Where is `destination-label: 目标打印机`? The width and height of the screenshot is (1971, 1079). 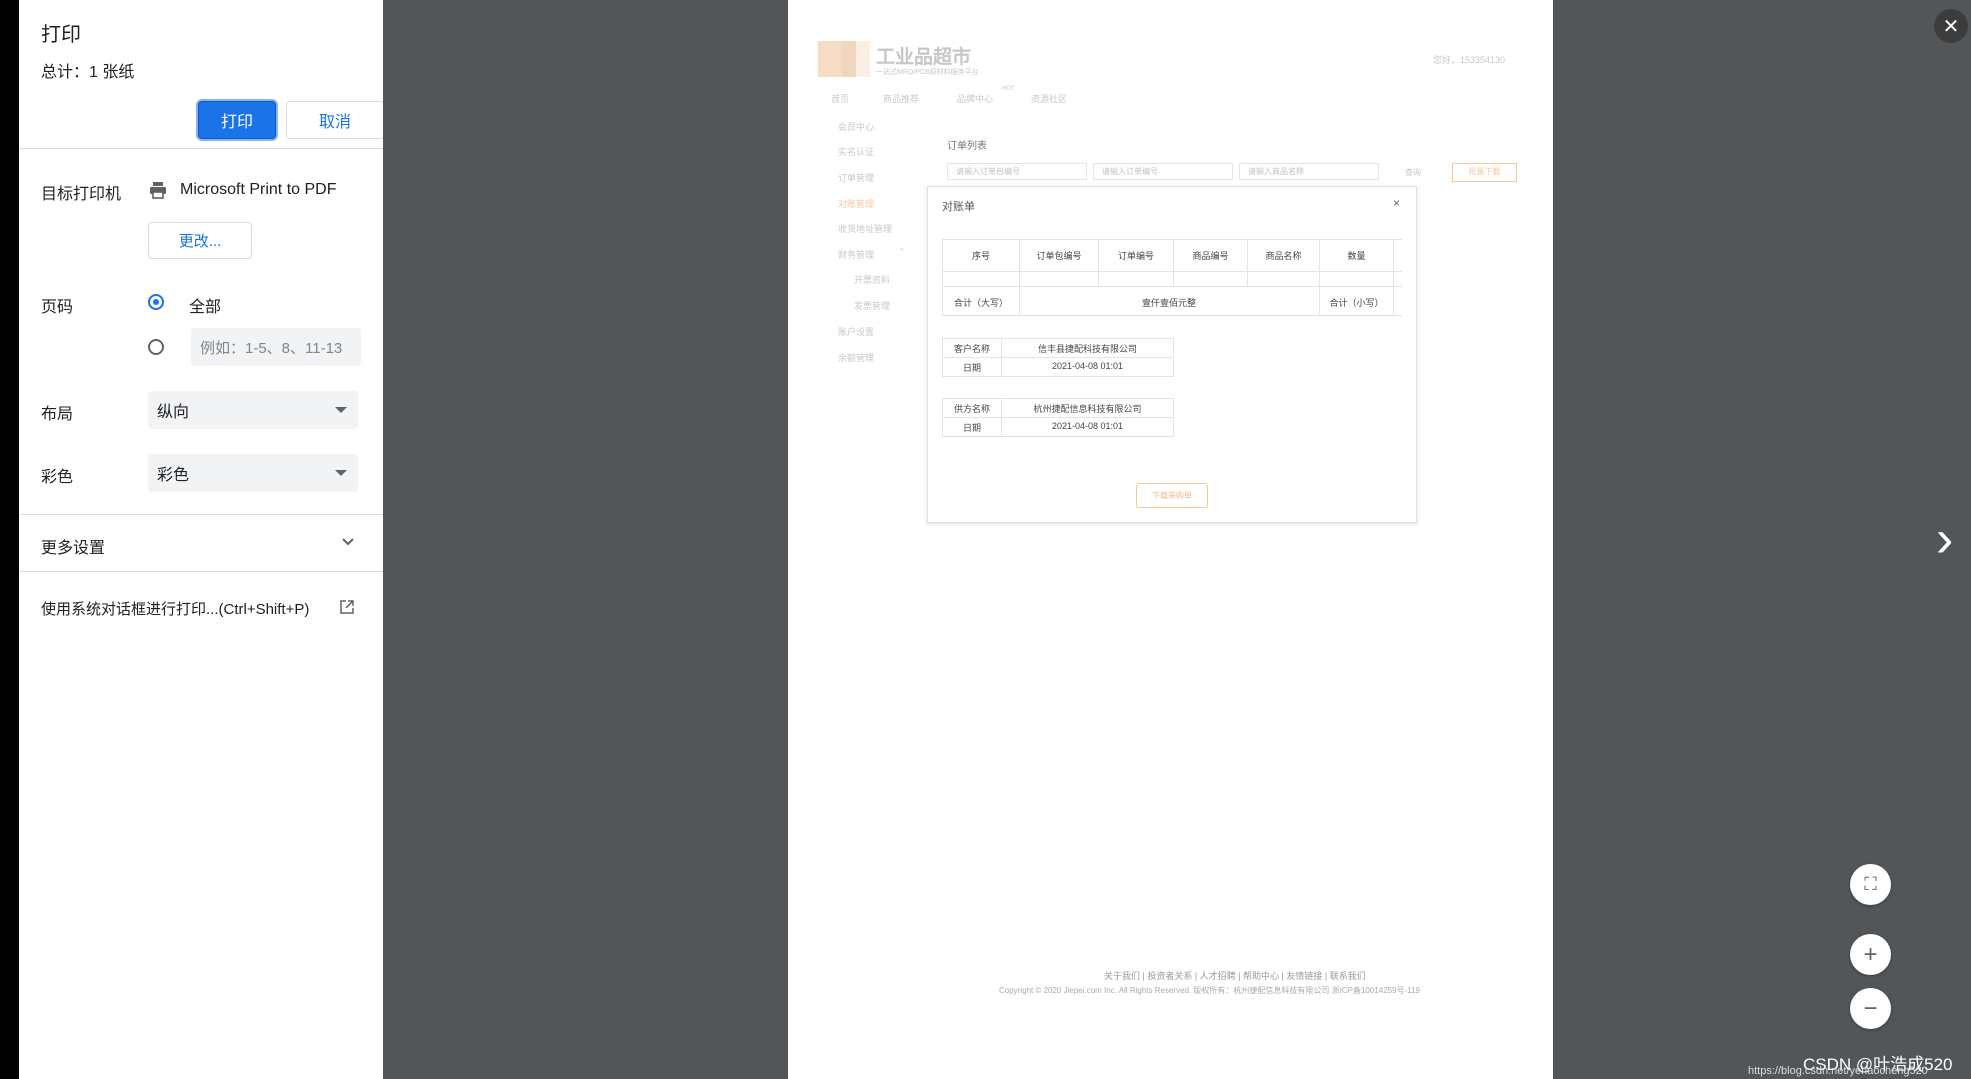 destination-label: 目标打印机 is located at coordinates (81, 194).